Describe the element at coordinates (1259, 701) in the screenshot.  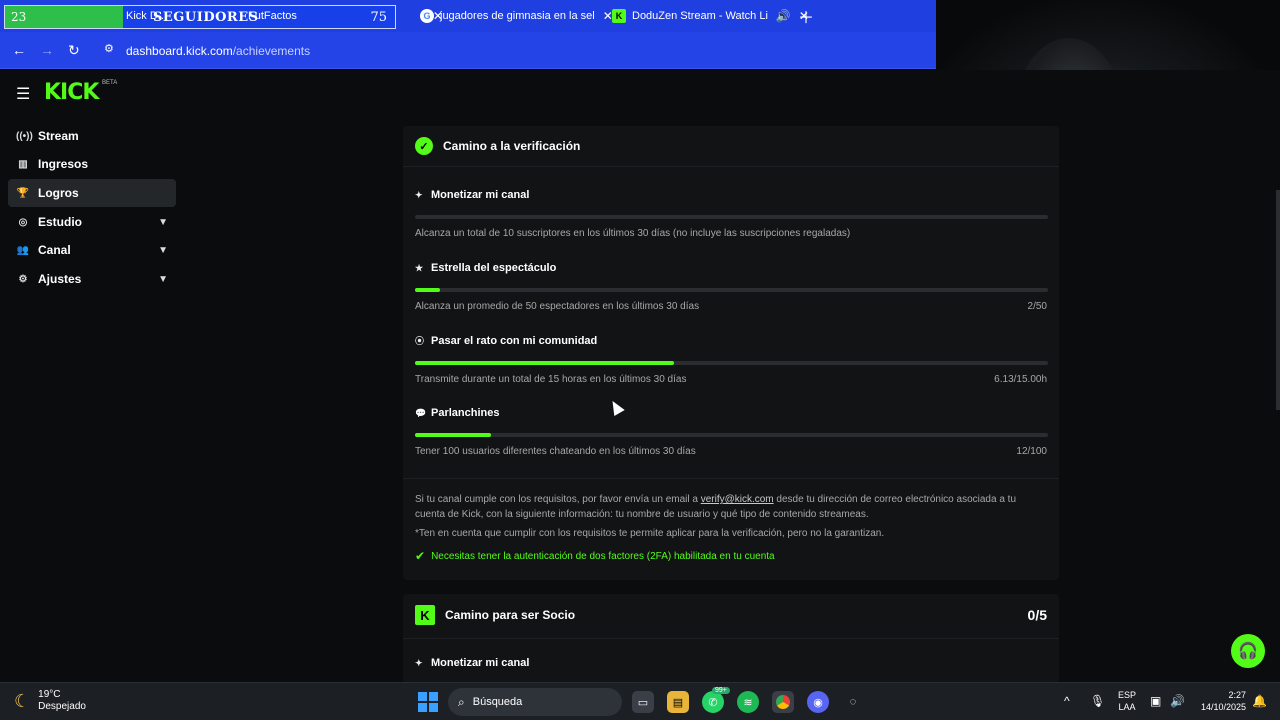
I see `notification-bell-icon: 🔔` at that location.